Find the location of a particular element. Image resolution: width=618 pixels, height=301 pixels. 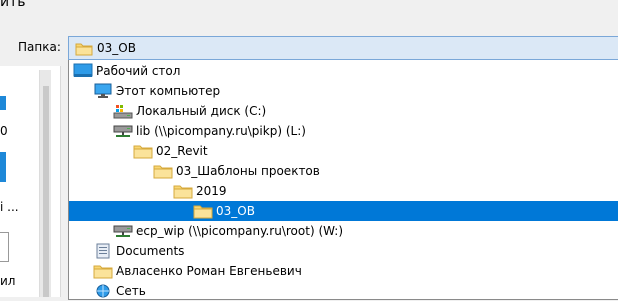

tree-item-2019: 2019 is located at coordinates (343, 191).